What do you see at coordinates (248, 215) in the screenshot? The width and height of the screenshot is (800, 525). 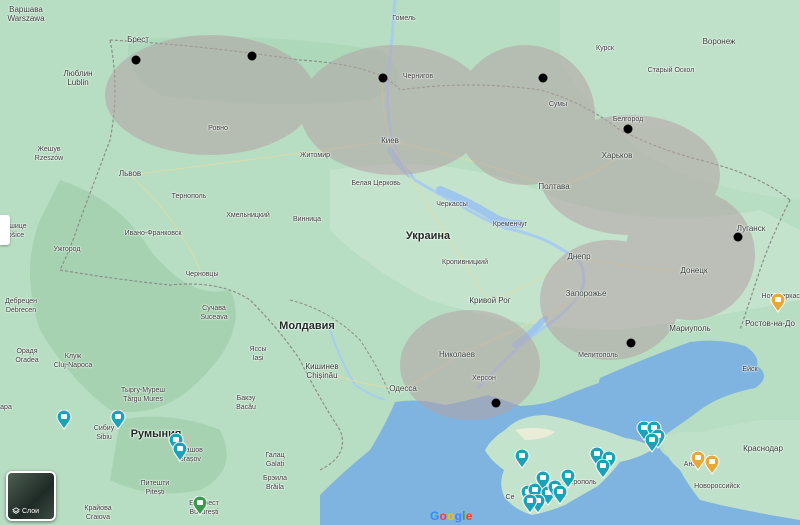 I see `place-label-khmelnytskyi: Хмельницкий` at bounding box center [248, 215].